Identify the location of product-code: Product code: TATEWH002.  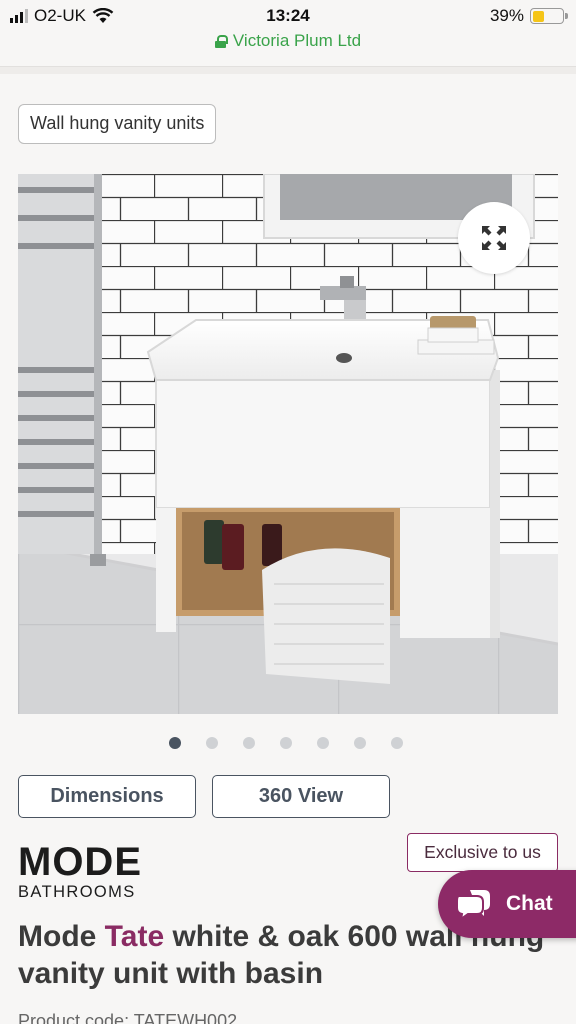
(128, 1017).